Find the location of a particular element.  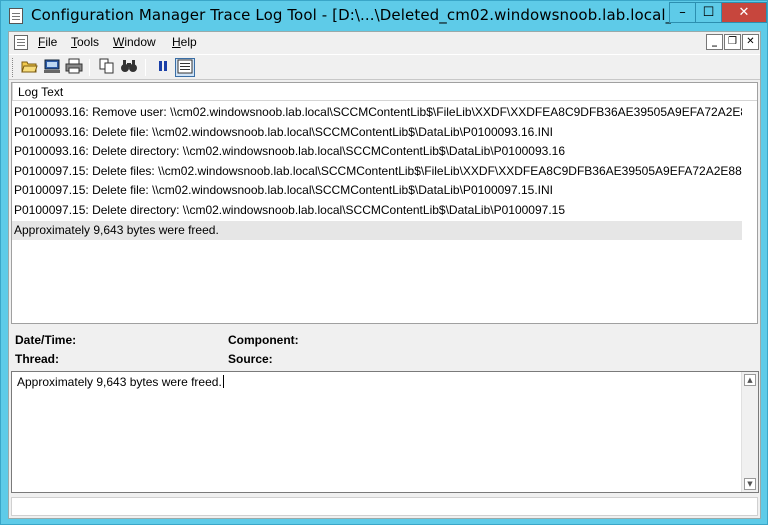

menu-window-key: W is located at coordinates (119, 42).